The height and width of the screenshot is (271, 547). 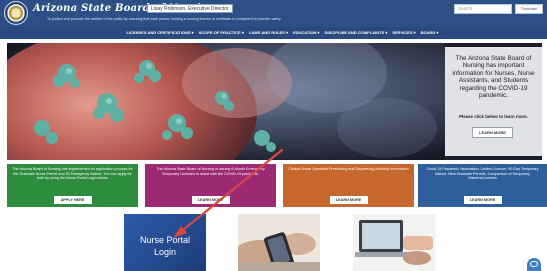 I want to click on nav-item-licenses: LICENSES AND CERTIFICATIONS ▾, so click(x=160, y=33).